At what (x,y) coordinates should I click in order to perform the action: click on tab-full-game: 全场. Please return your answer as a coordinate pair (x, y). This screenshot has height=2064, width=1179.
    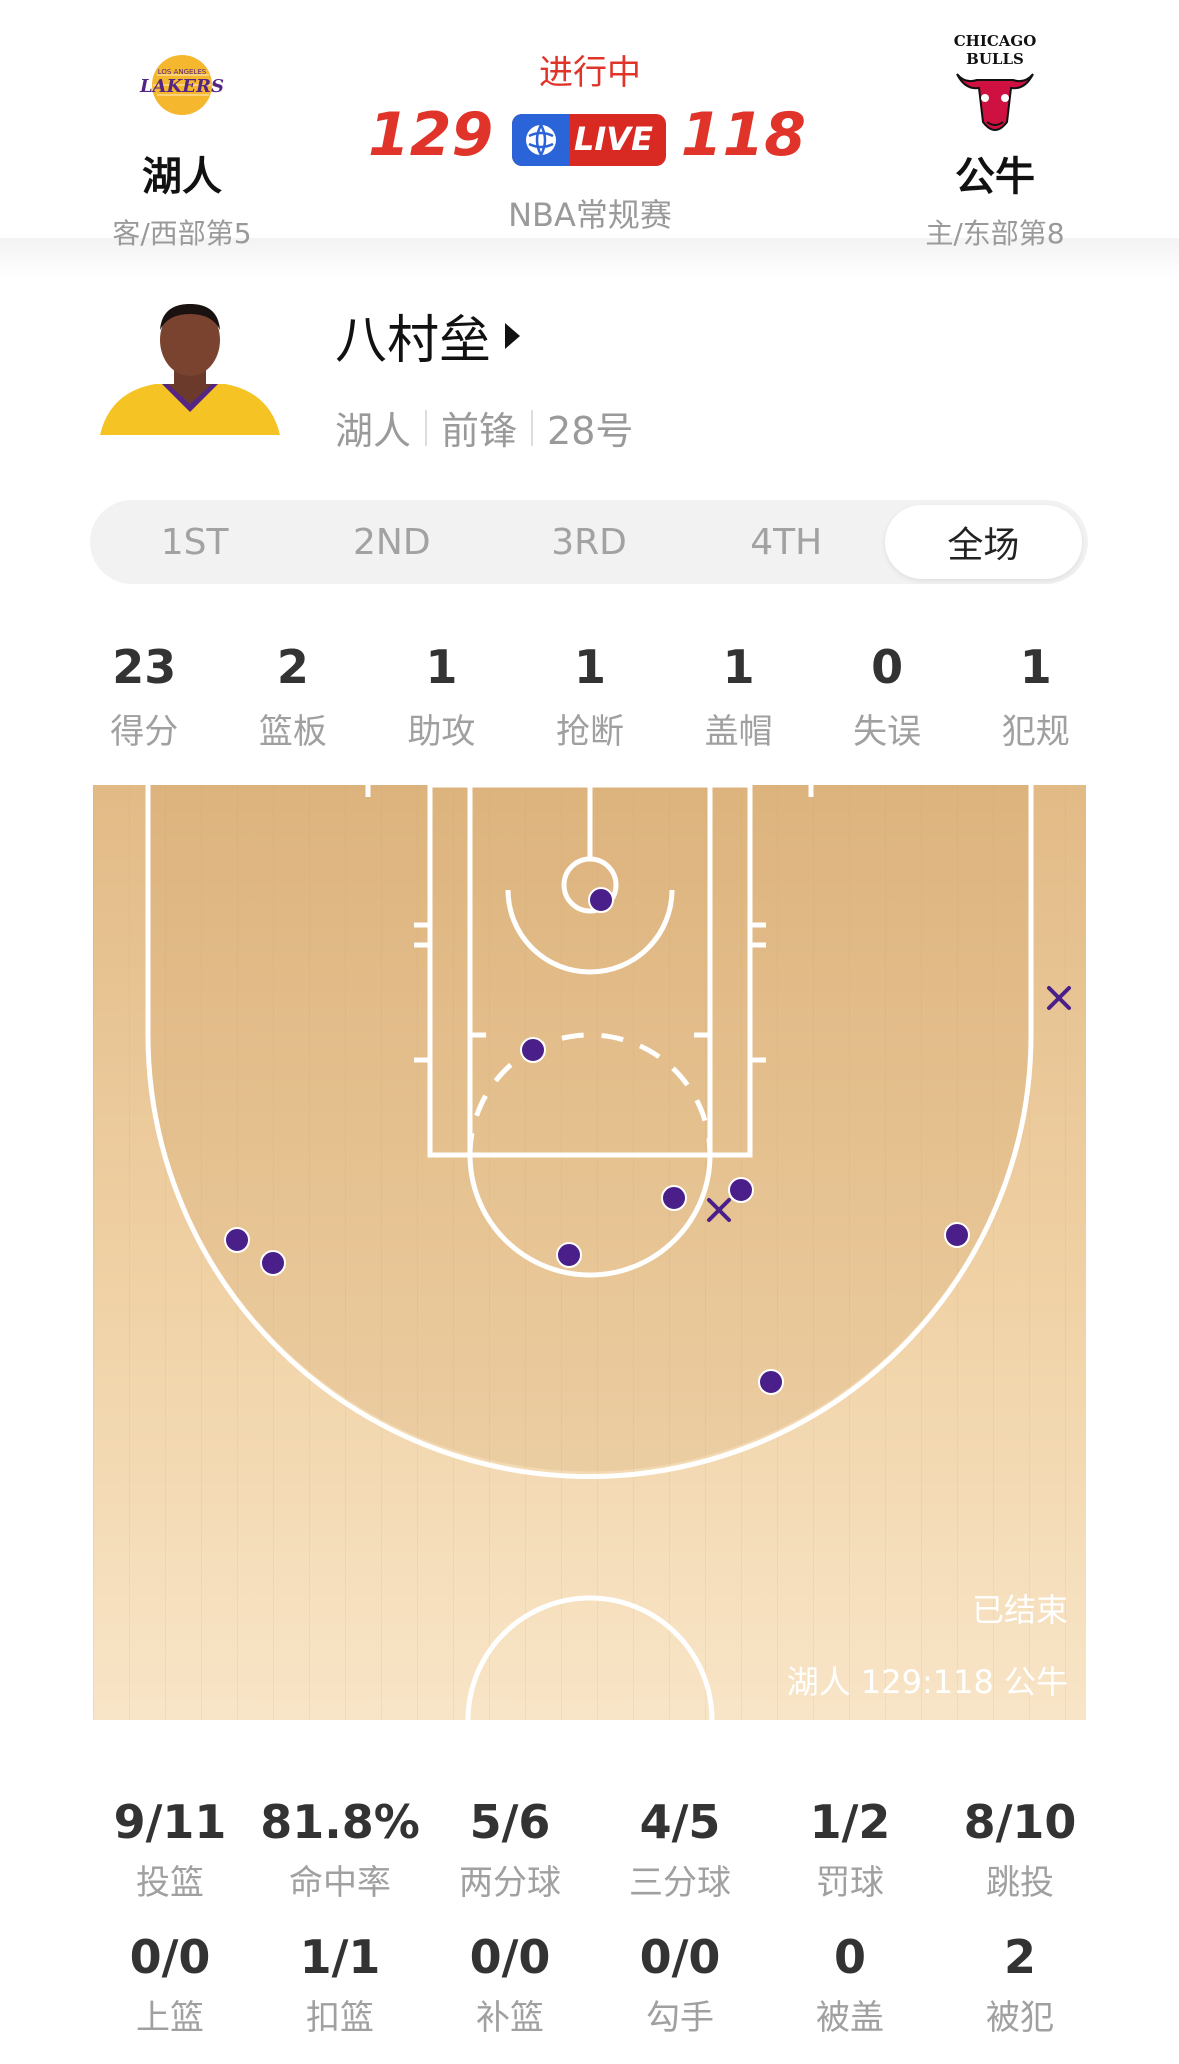
    Looking at the image, I should click on (983, 542).